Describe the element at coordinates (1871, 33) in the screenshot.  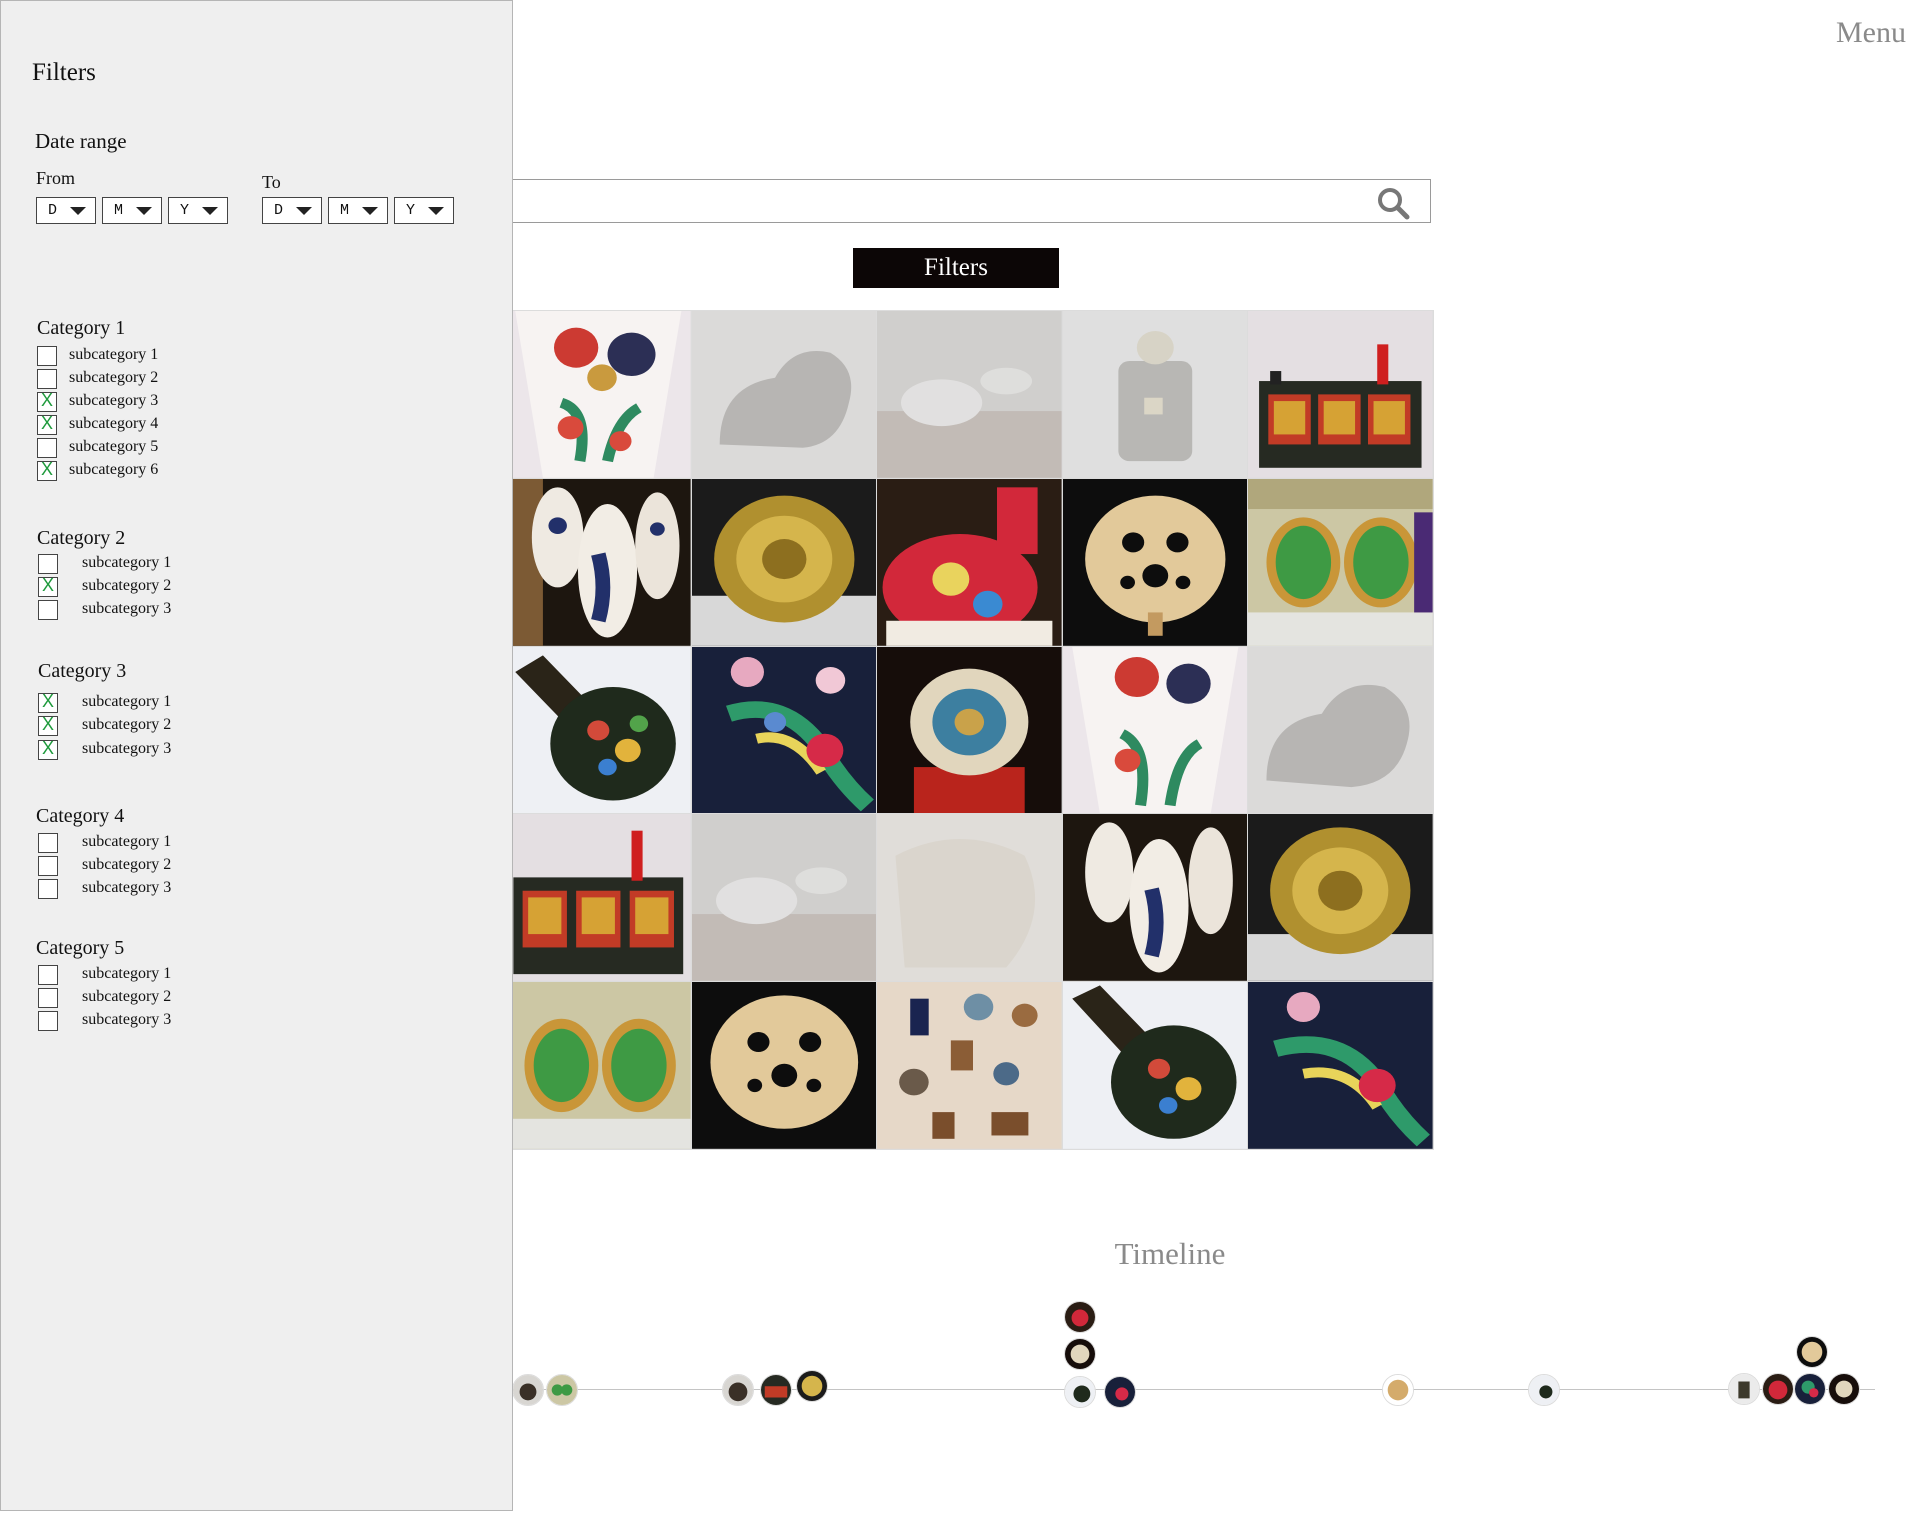
I see `menu-link: Menu` at that location.